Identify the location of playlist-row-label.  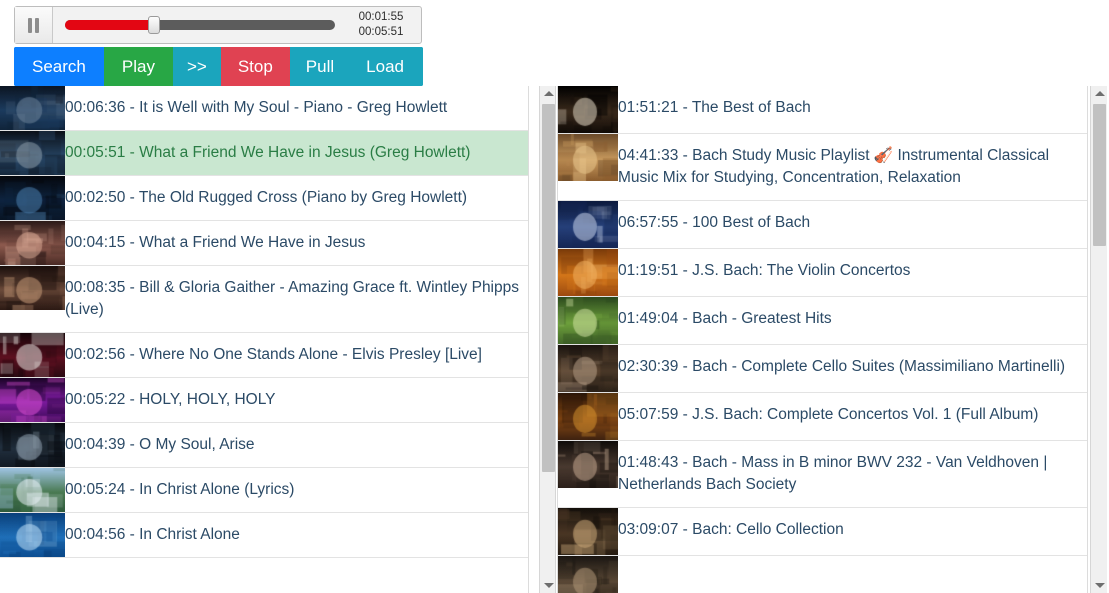
(822, 567).